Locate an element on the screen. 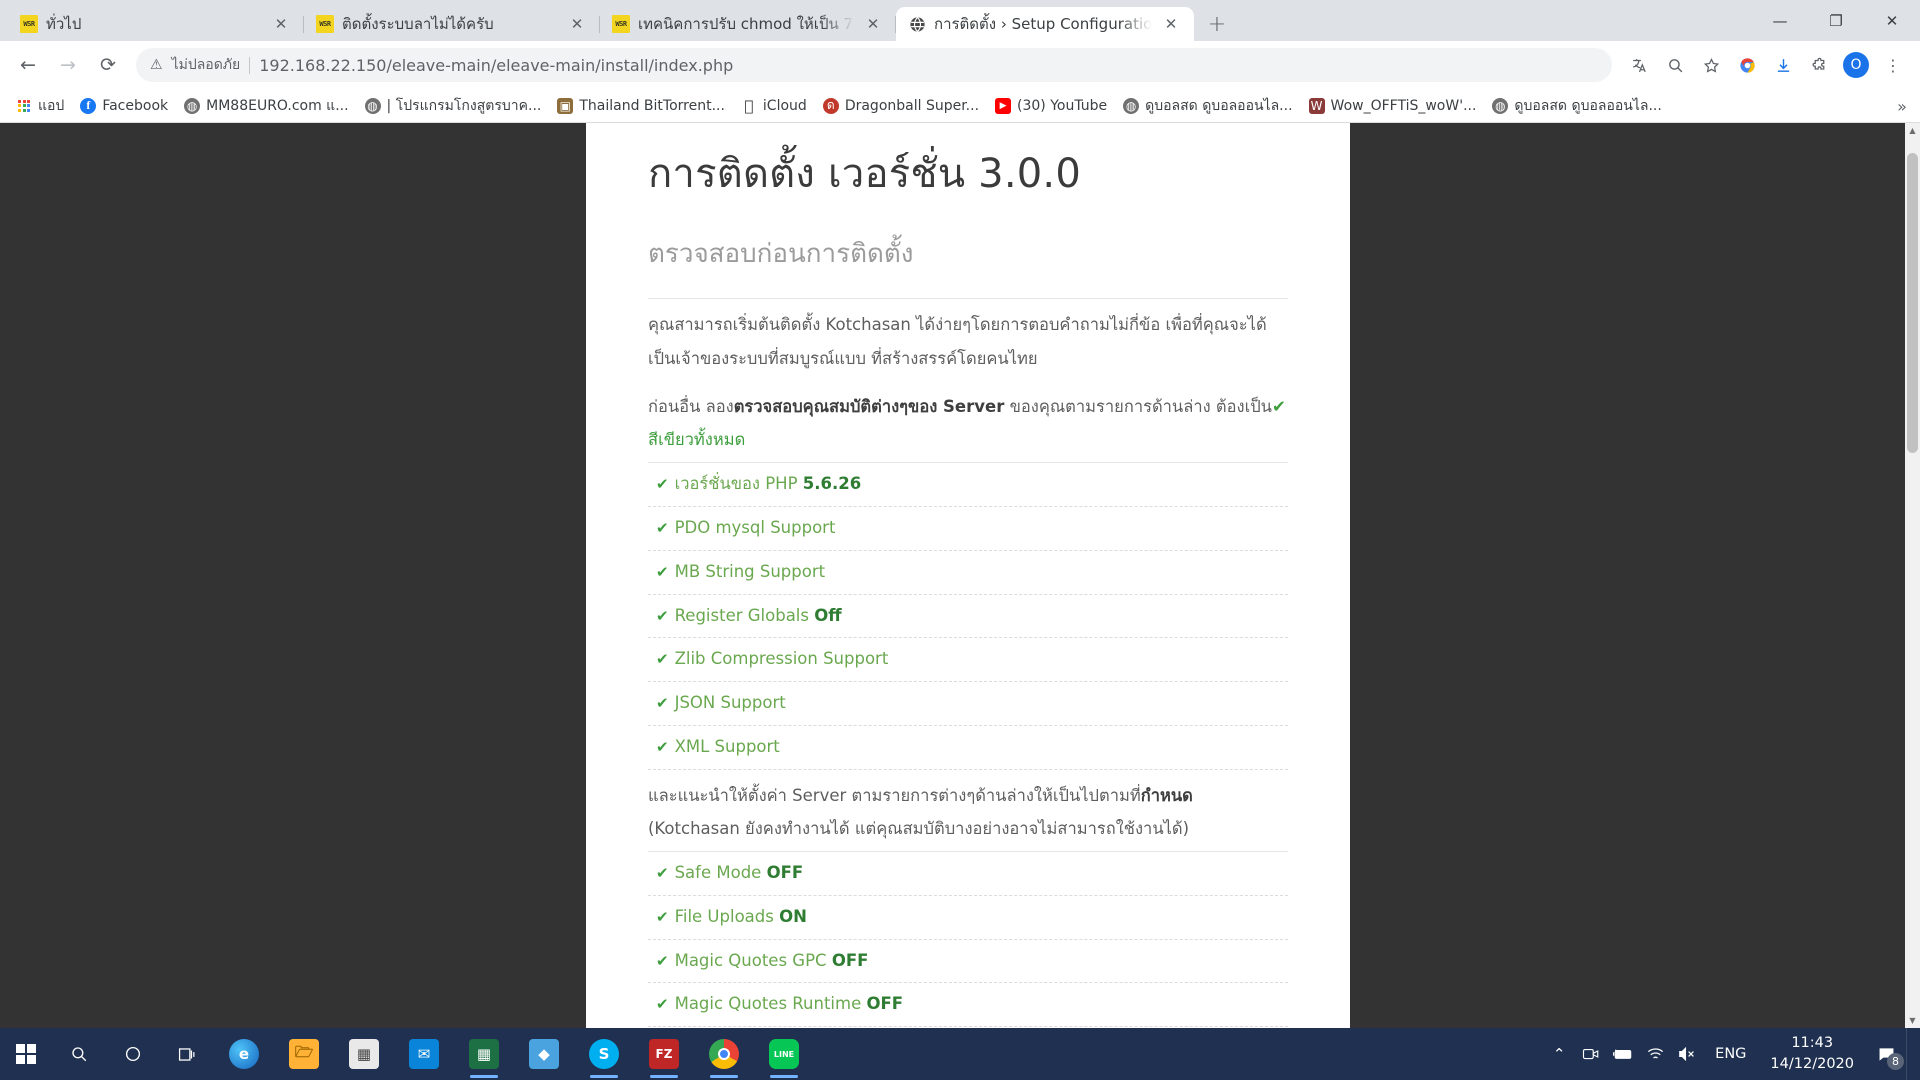 The image size is (1920, 1080). clock: 11:43 14/12/2020 is located at coordinates (1812, 1054).